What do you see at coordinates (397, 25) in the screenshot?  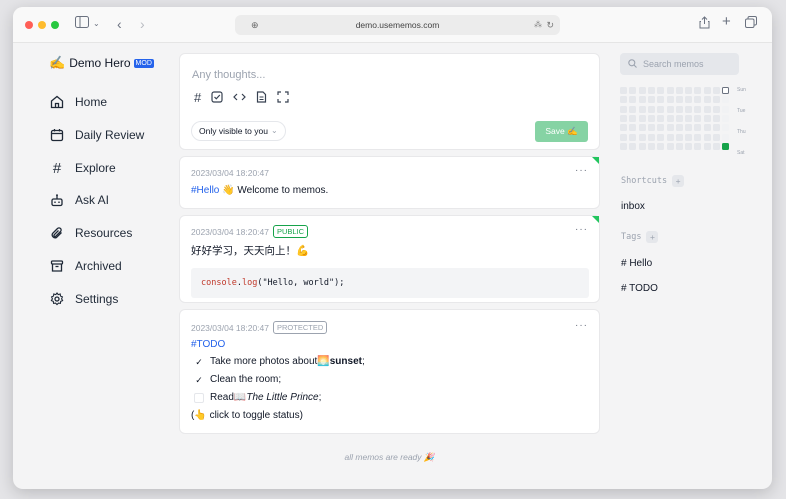 I see `address-bar: ⊕ demo.usememos.com ⁂ ↻` at bounding box center [397, 25].